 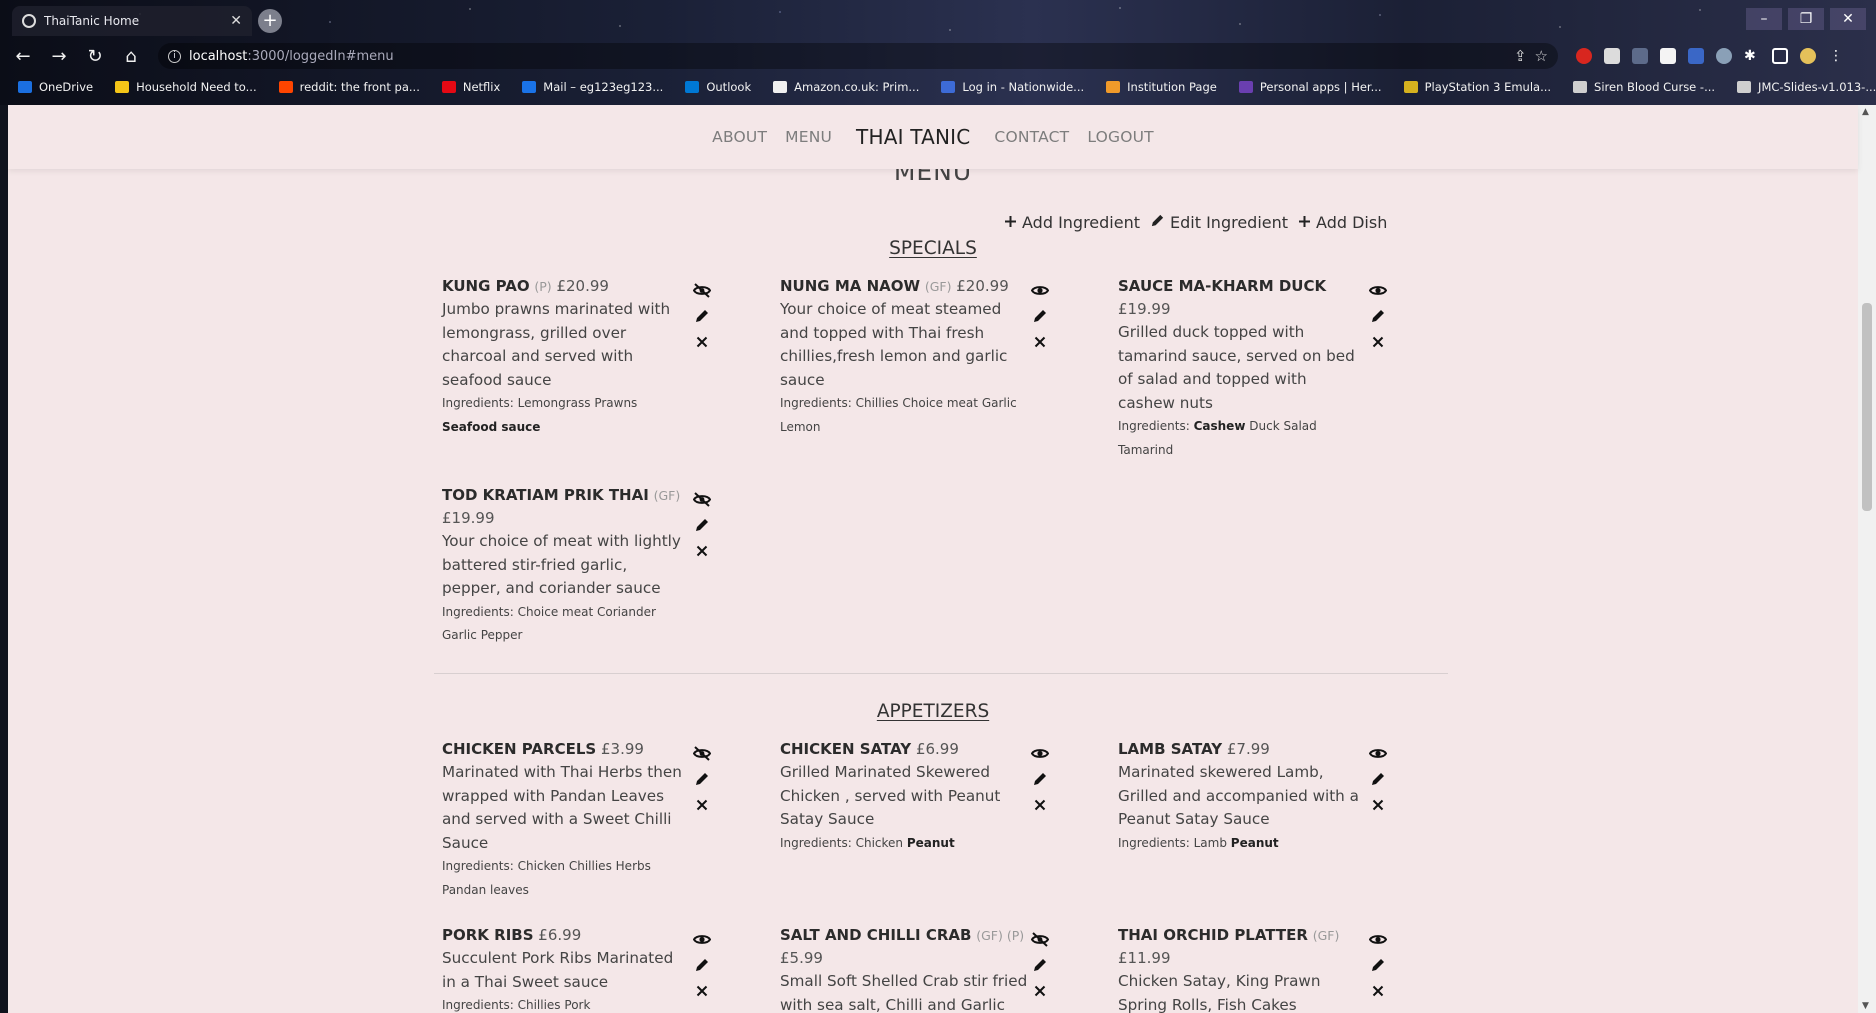 What do you see at coordinates (1072, 222) in the screenshot?
I see `add-ingredient-button: Add Ingredient` at bounding box center [1072, 222].